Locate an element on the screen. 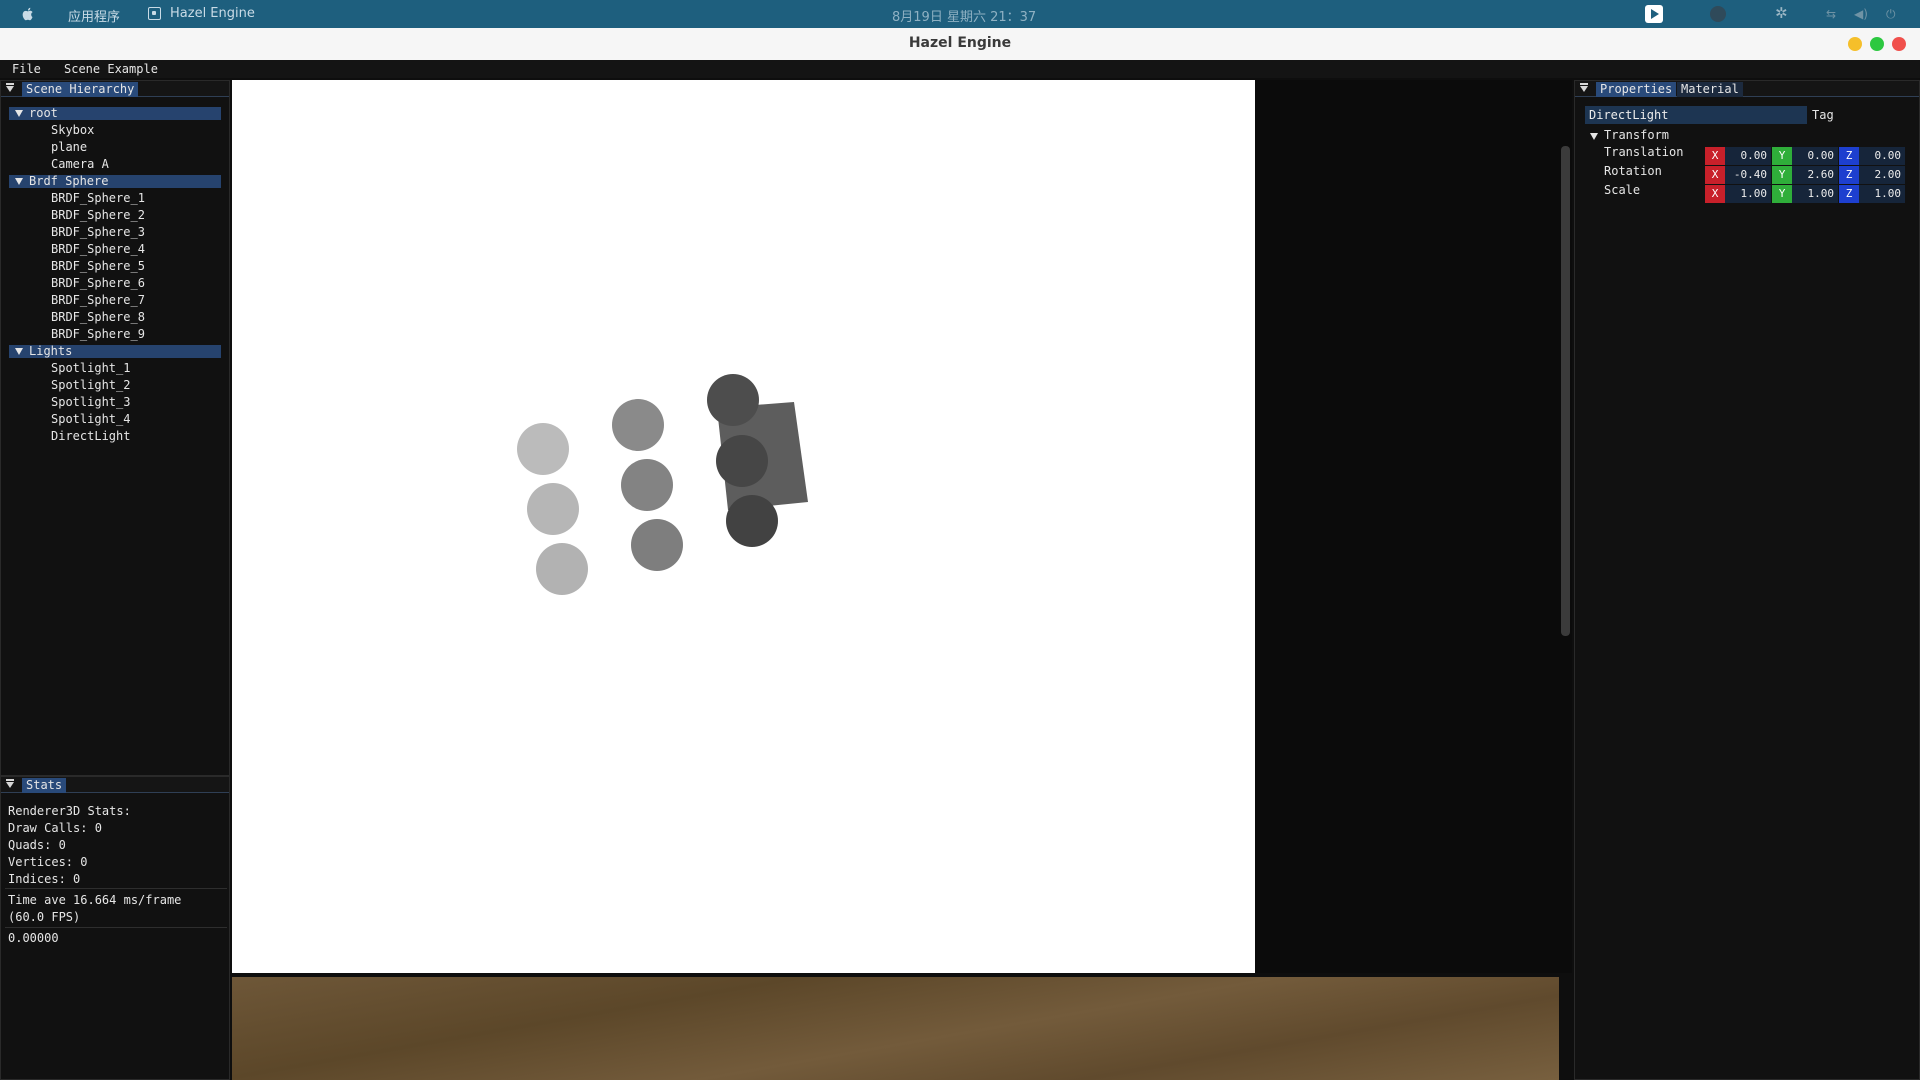 Image resolution: width=1920 pixels, height=1080 pixels. minimize-button is located at coordinates (1855, 44).